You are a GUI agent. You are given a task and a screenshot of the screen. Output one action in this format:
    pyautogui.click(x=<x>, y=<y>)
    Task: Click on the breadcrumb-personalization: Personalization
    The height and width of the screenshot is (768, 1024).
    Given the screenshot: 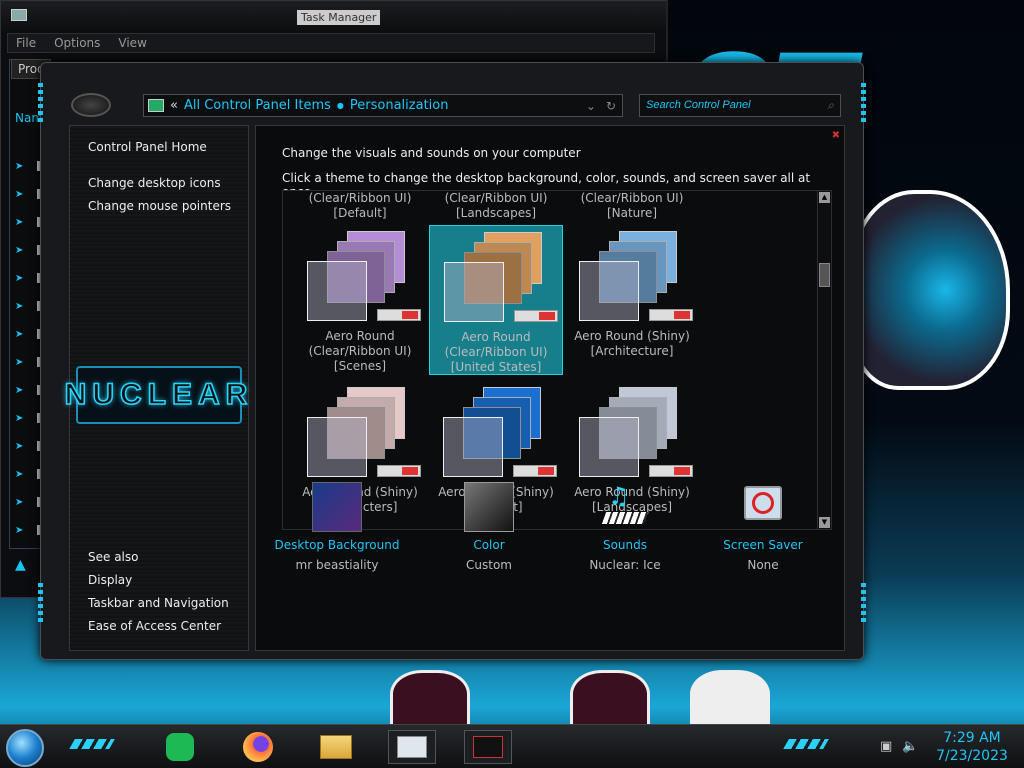 What is the action you would take?
    pyautogui.click(x=399, y=105)
    